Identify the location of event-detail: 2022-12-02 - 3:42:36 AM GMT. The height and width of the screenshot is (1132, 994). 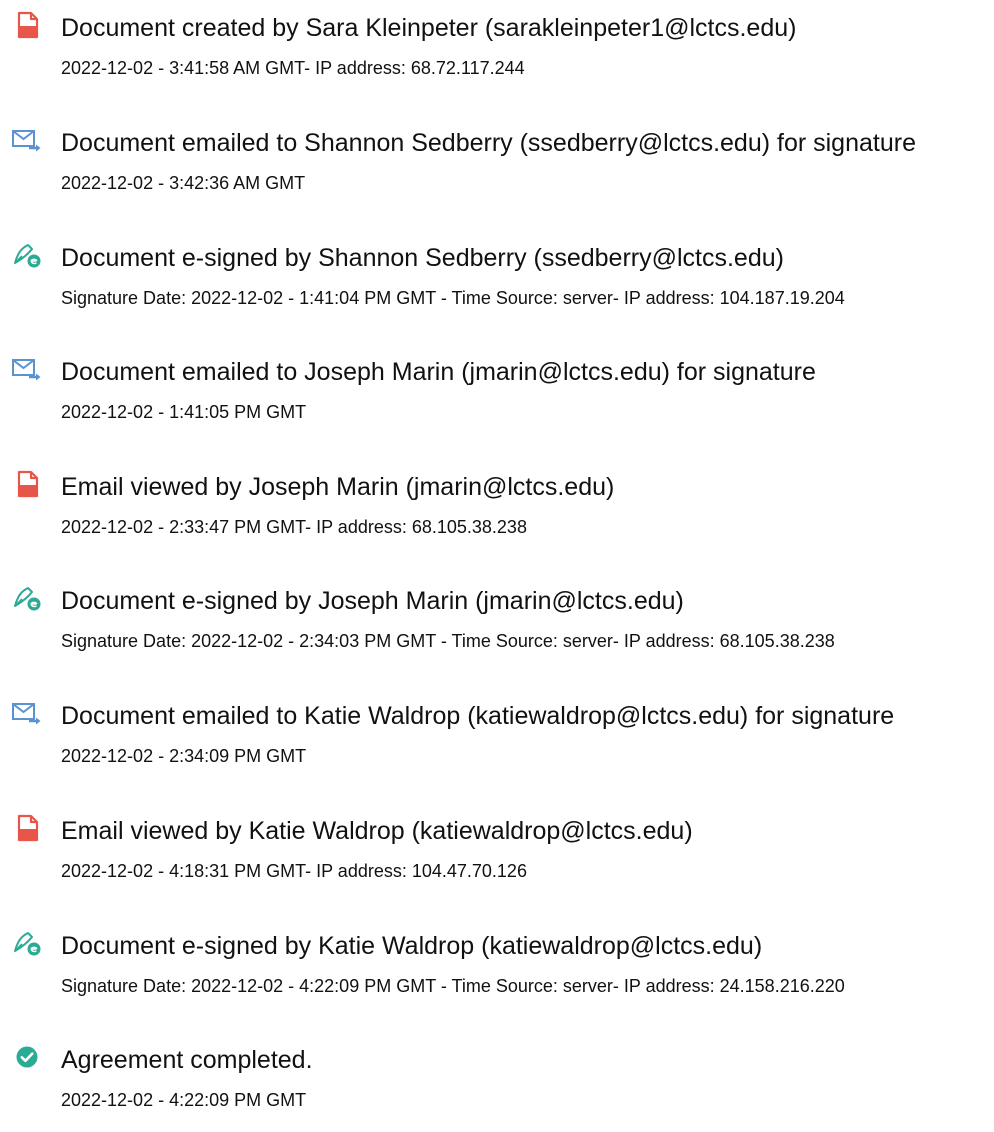
(183, 183).